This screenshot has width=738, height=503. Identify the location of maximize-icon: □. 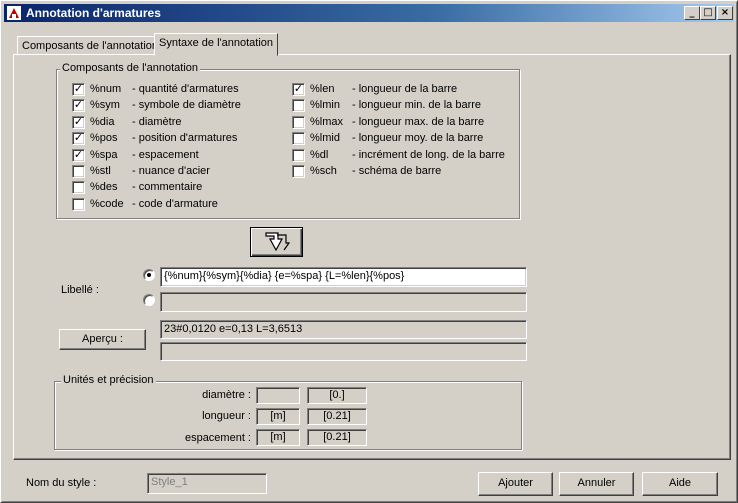
(708, 12).